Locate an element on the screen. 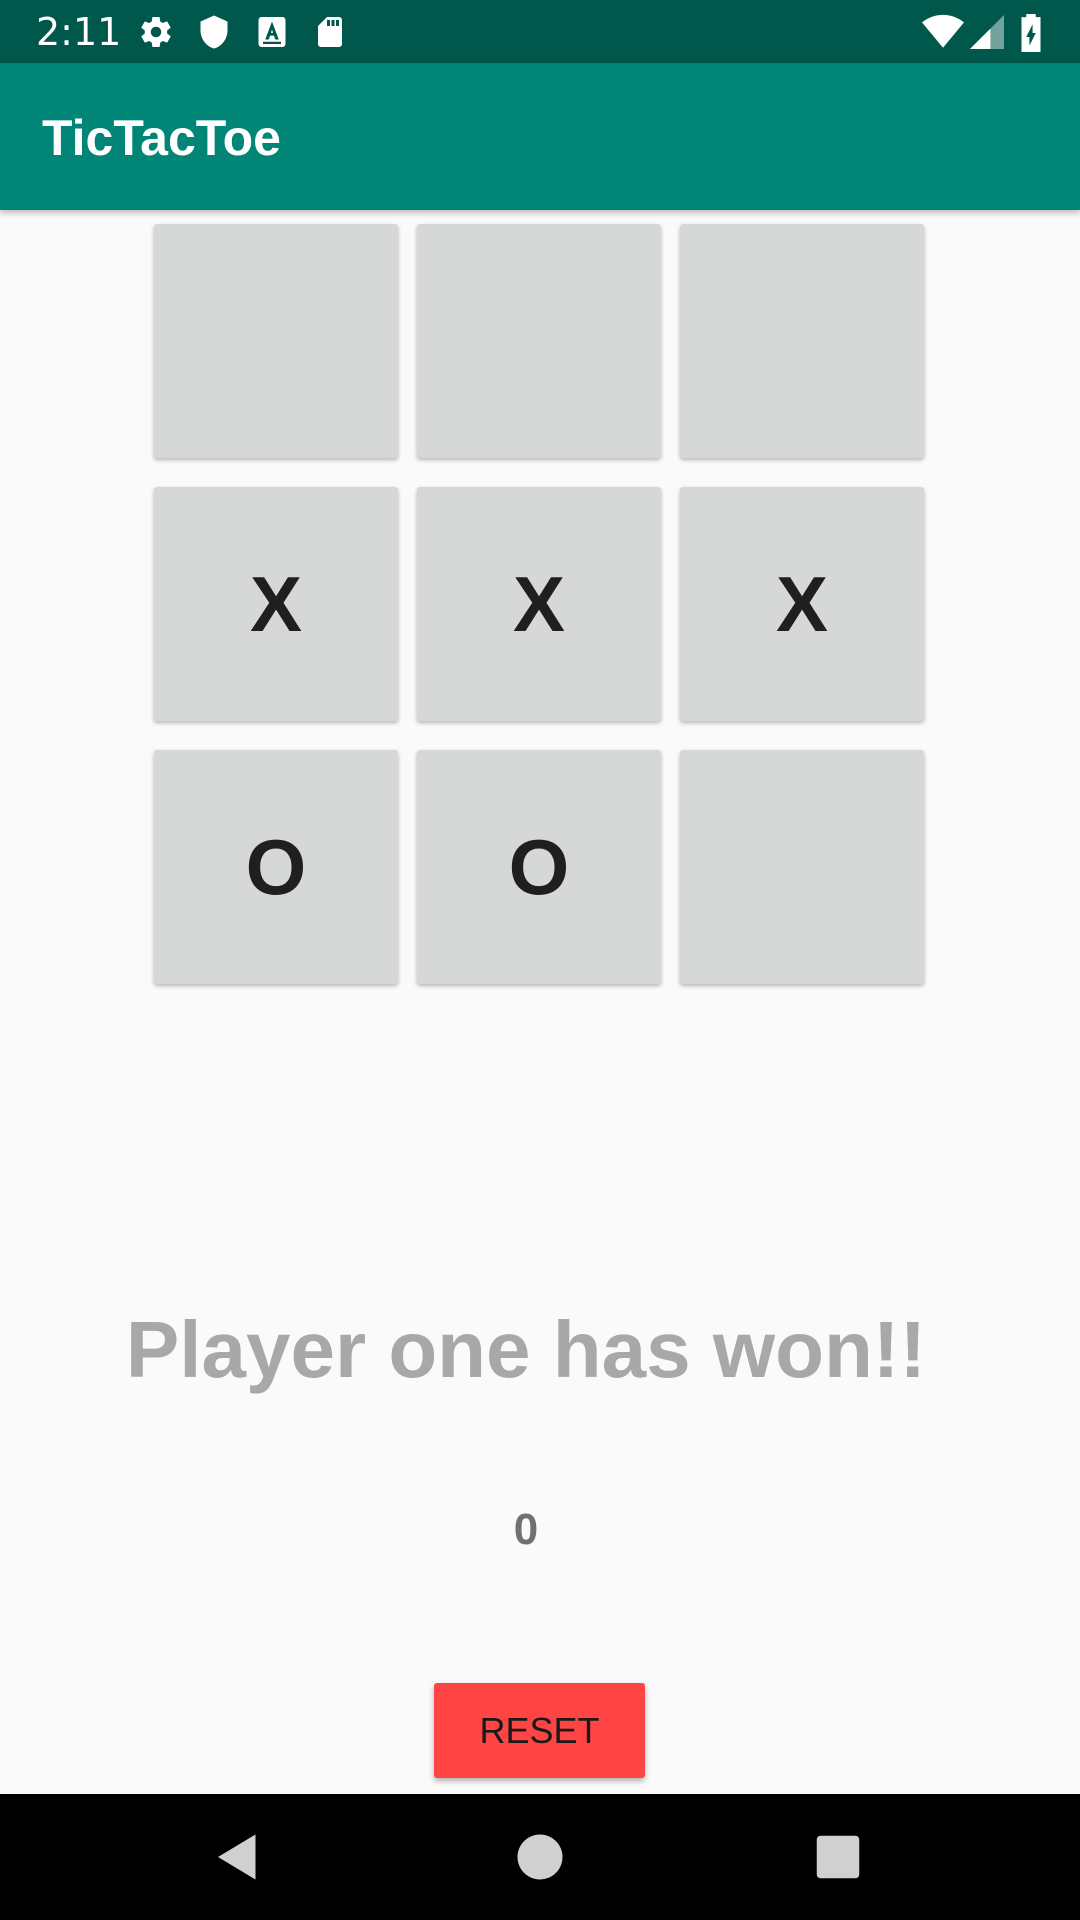 This screenshot has height=1920, width=1080. back-icon is located at coordinates (238, 1857).